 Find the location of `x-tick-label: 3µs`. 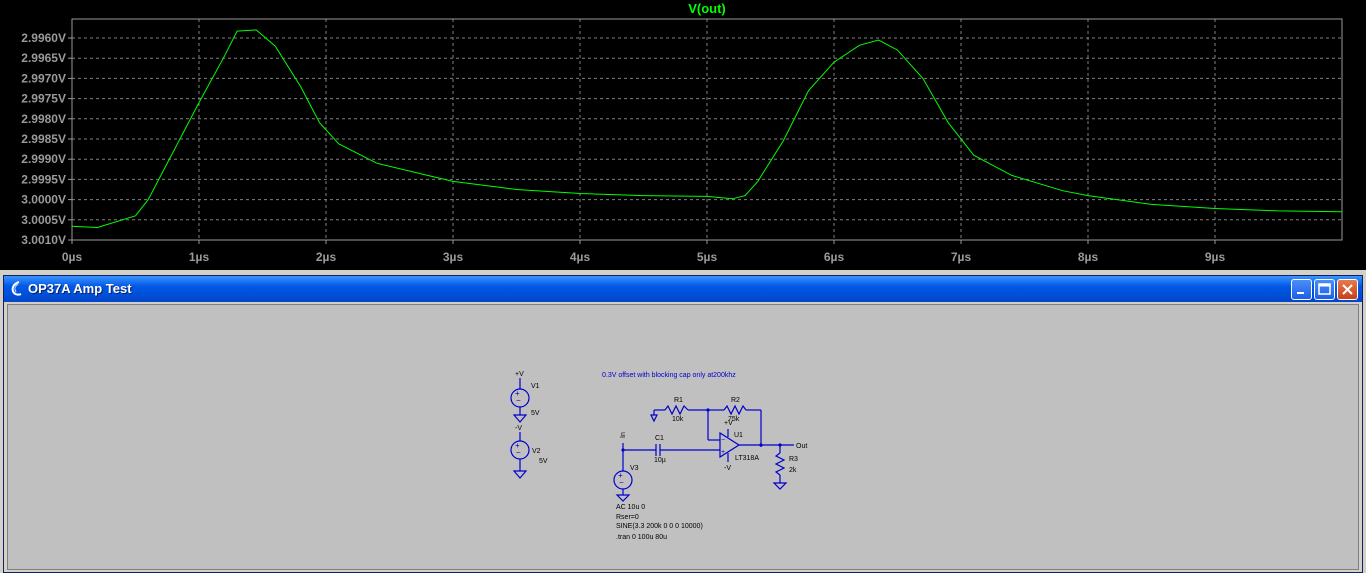

x-tick-label: 3µs is located at coordinates (453, 257).